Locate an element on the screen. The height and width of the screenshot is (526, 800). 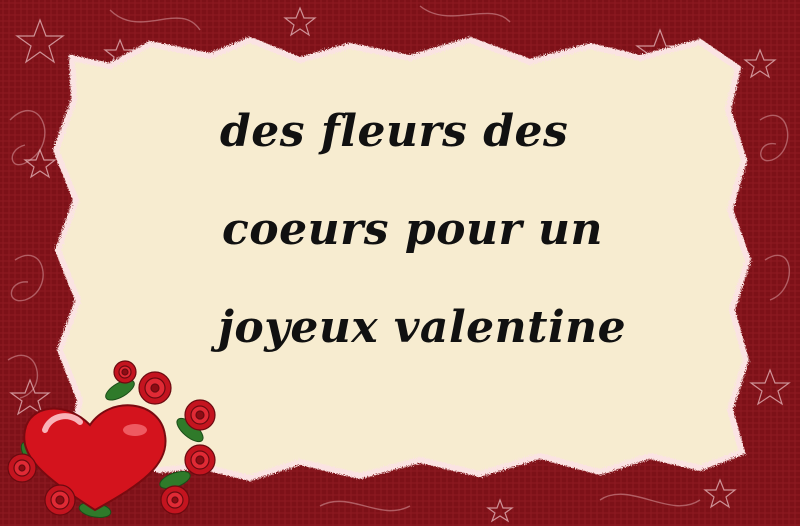
heart-roses-decoration is located at coordinates (111, 439).